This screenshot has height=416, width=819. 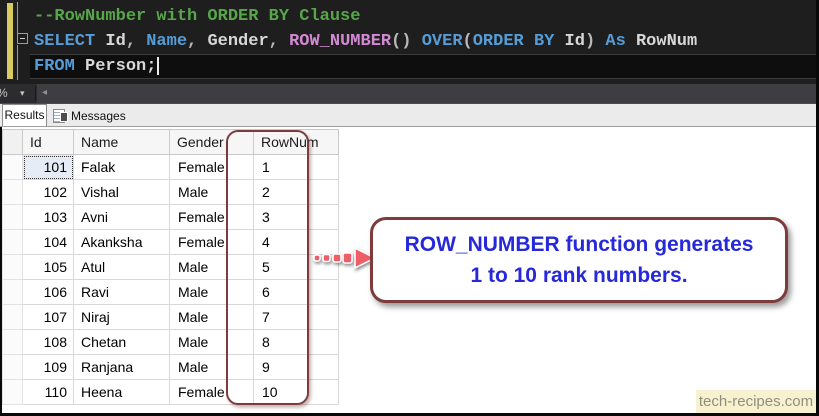 I want to click on zoom-dropdown-icon: ▾, so click(x=22, y=93).